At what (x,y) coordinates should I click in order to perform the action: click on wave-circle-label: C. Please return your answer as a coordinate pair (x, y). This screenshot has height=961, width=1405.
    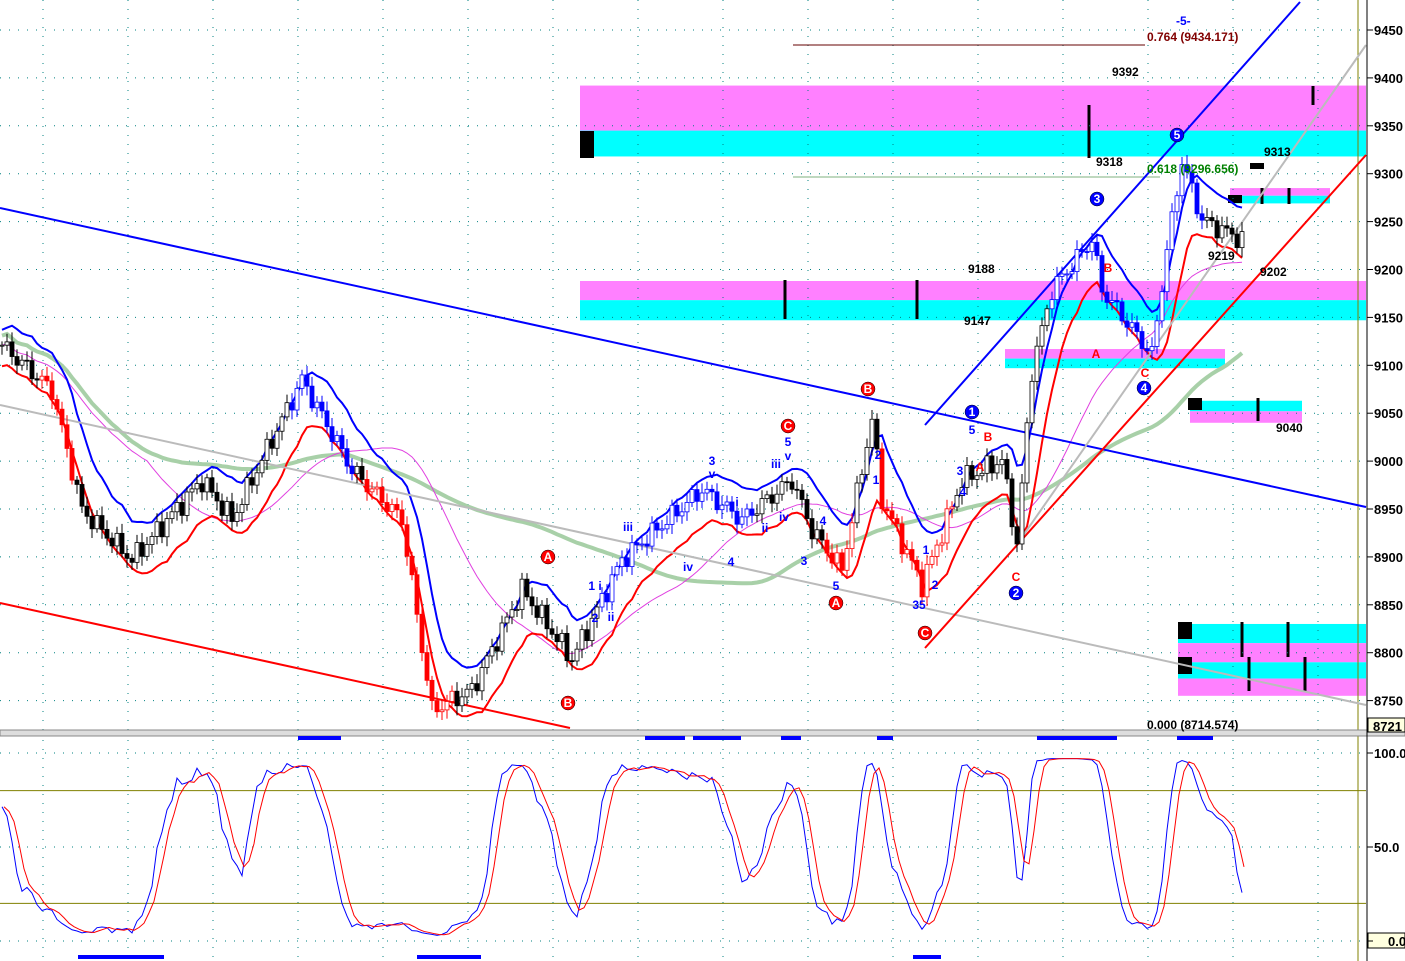
    Looking at the image, I should click on (925, 633).